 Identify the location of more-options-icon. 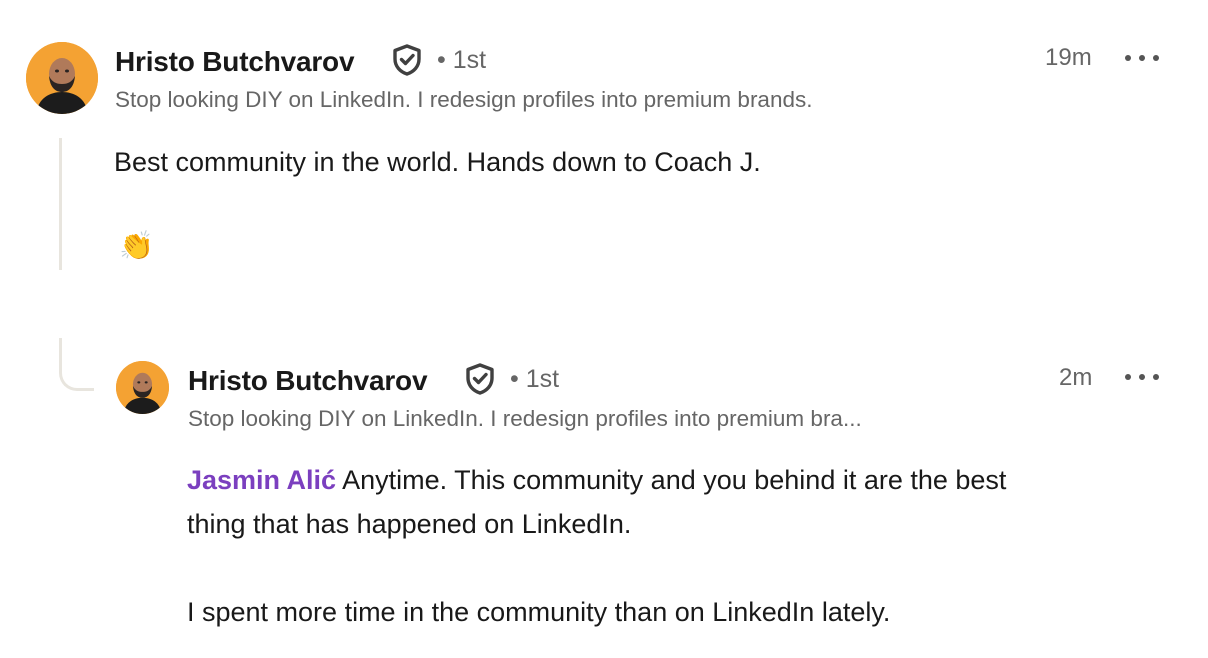
(1142, 58).